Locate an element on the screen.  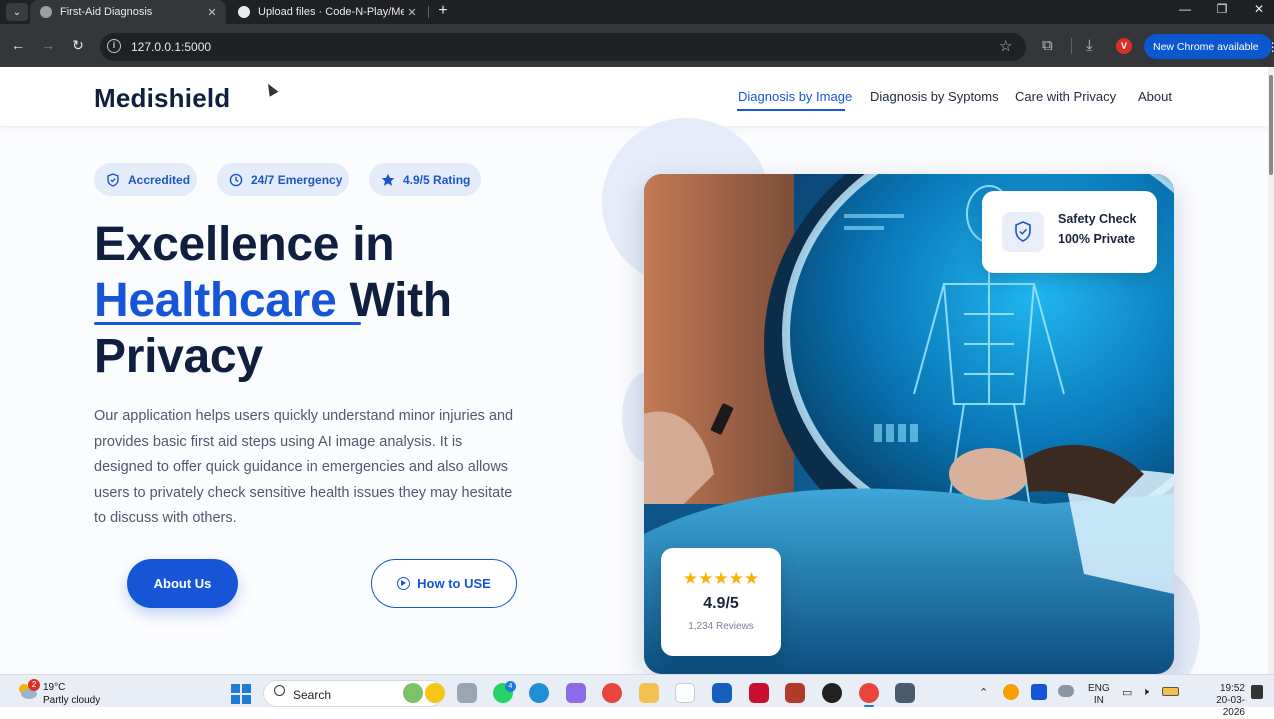
mcafee-icon is located at coordinates (759, 693).